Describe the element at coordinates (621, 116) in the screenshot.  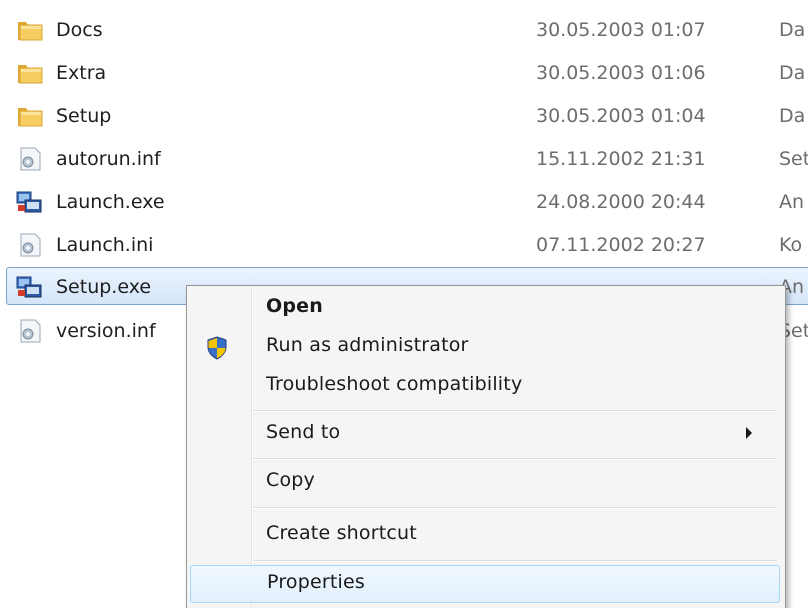
I see `file-date: 30.05.2003 01:04` at that location.